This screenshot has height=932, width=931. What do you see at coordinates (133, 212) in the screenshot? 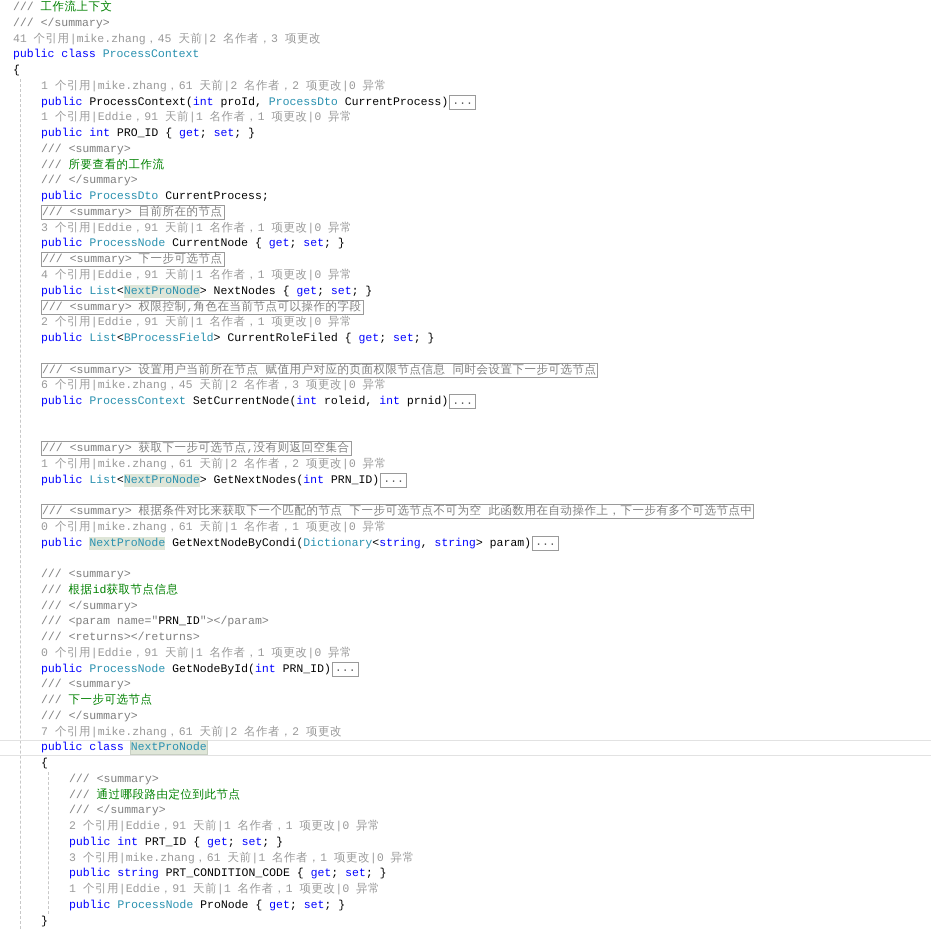
I see `collapsed-comment: /// <summary> 目前所在的节点` at bounding box center [133, 212].